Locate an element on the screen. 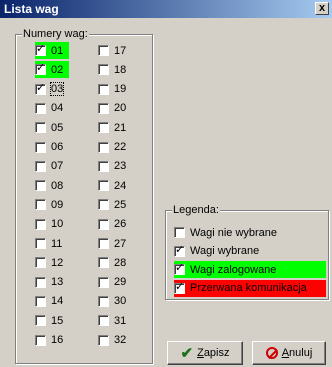 Image resolution: width=332 pixels, height=367 pixels. checkbox-label: 09 is located at coordinates (57, 204).